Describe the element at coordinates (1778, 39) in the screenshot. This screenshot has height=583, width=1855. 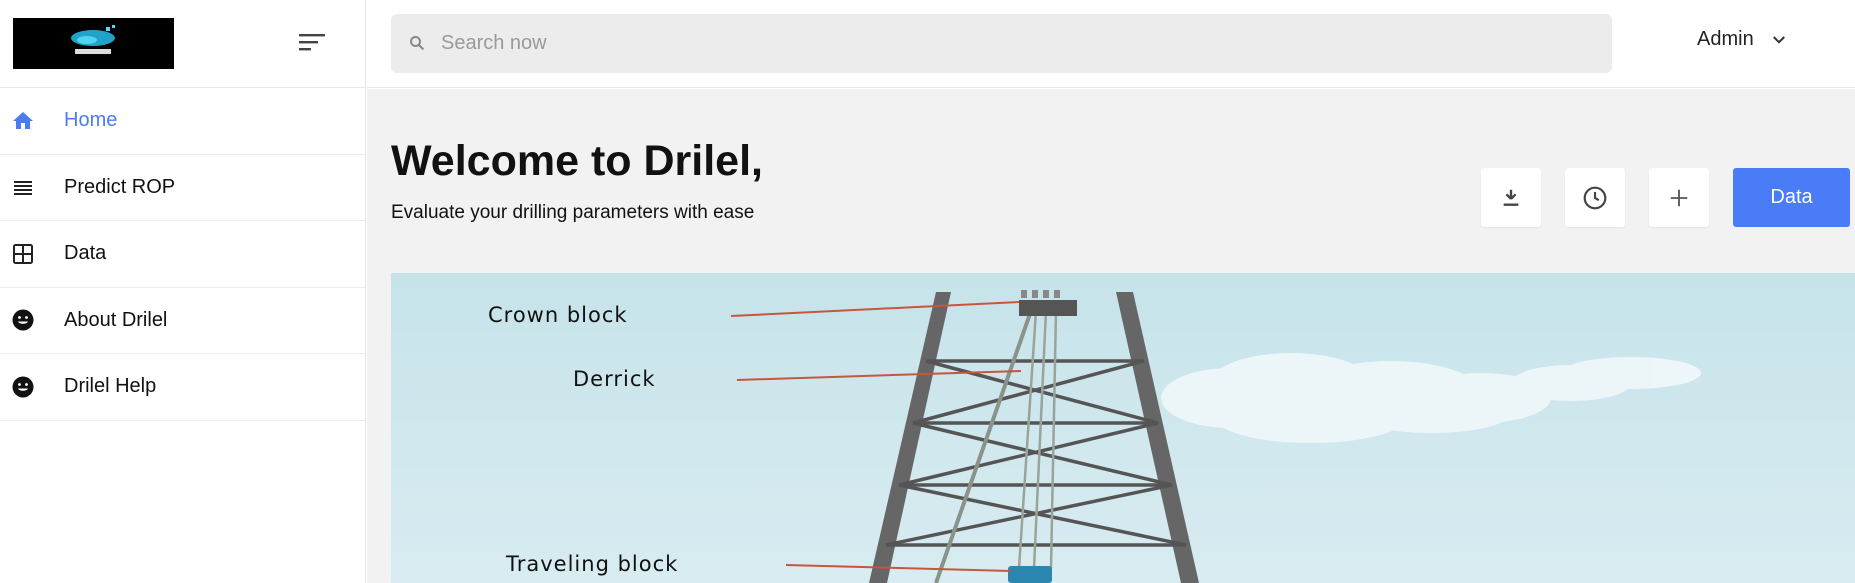
I see `chevron-down-icon` at that location.